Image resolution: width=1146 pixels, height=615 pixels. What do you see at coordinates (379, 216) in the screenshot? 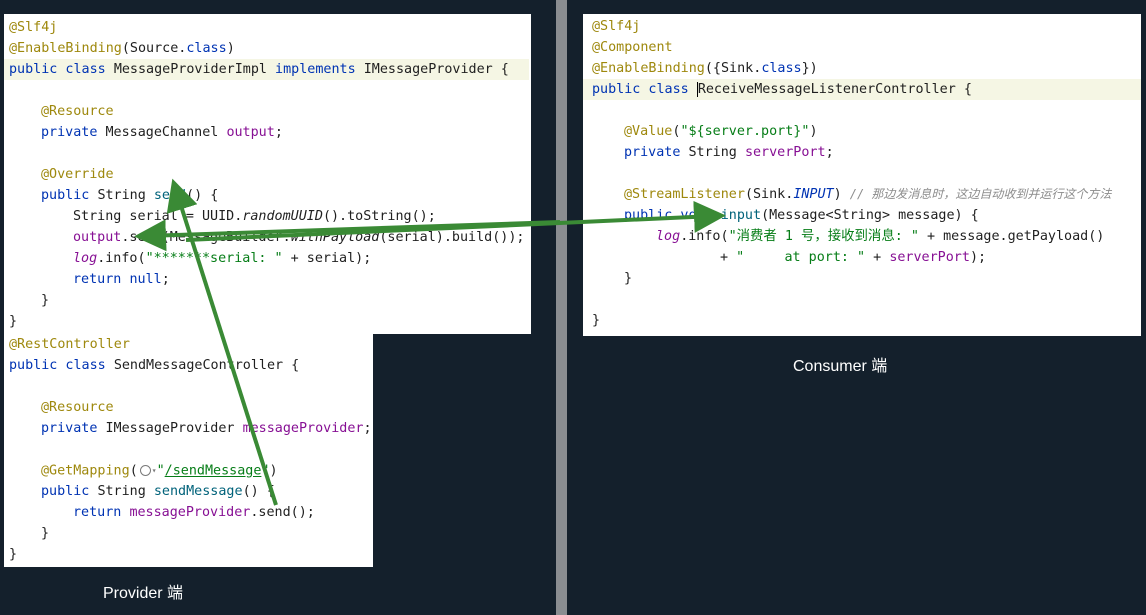
I see `code-text: ().toString();` at bounding box center [379, 216].